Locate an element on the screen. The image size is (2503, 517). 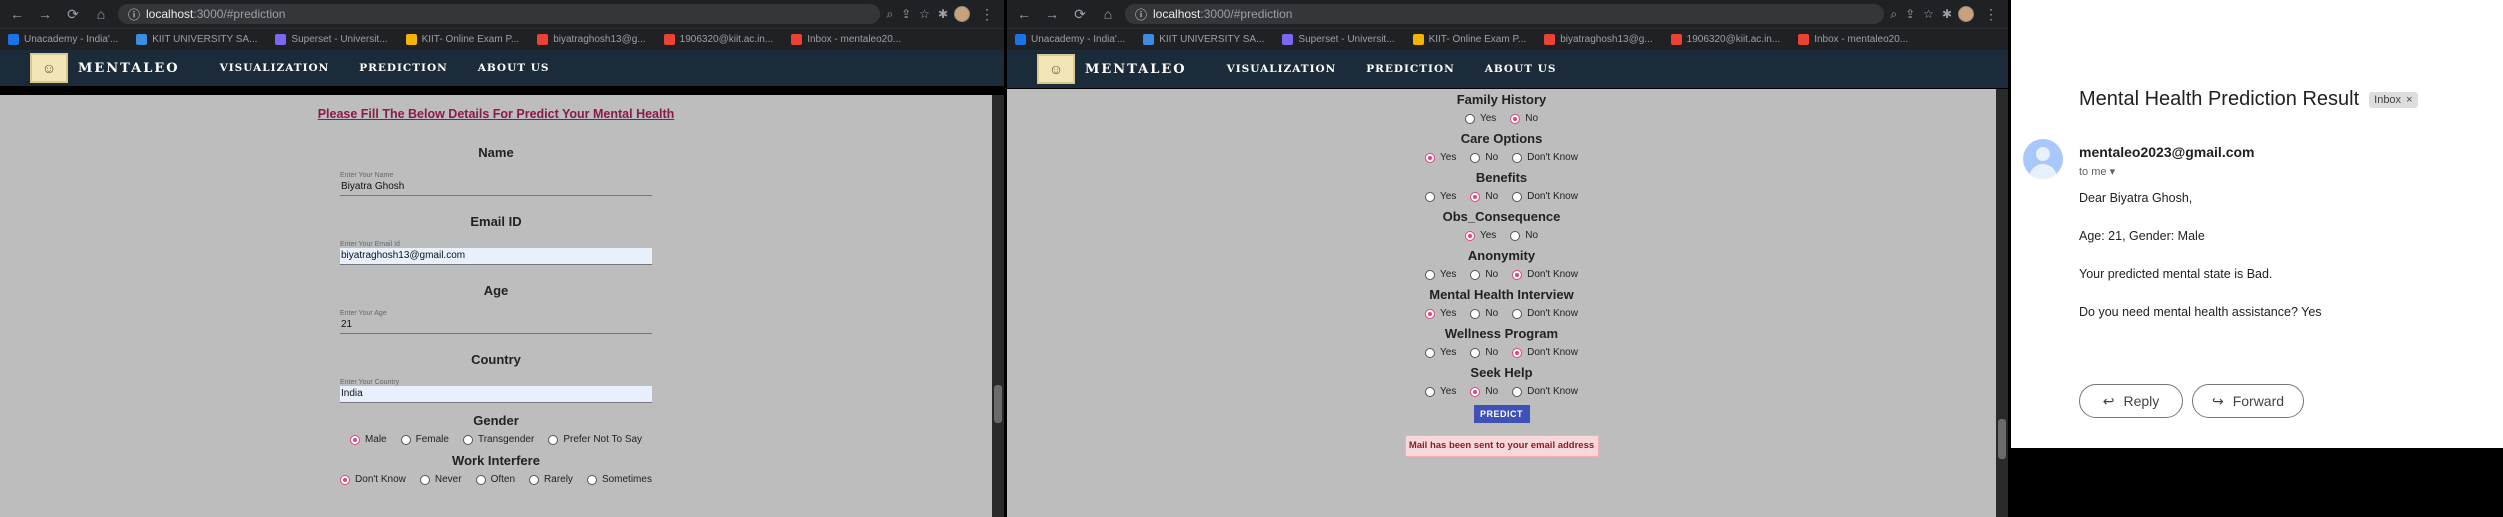
gender-option-male: Male is located at coordinates (368, 439).